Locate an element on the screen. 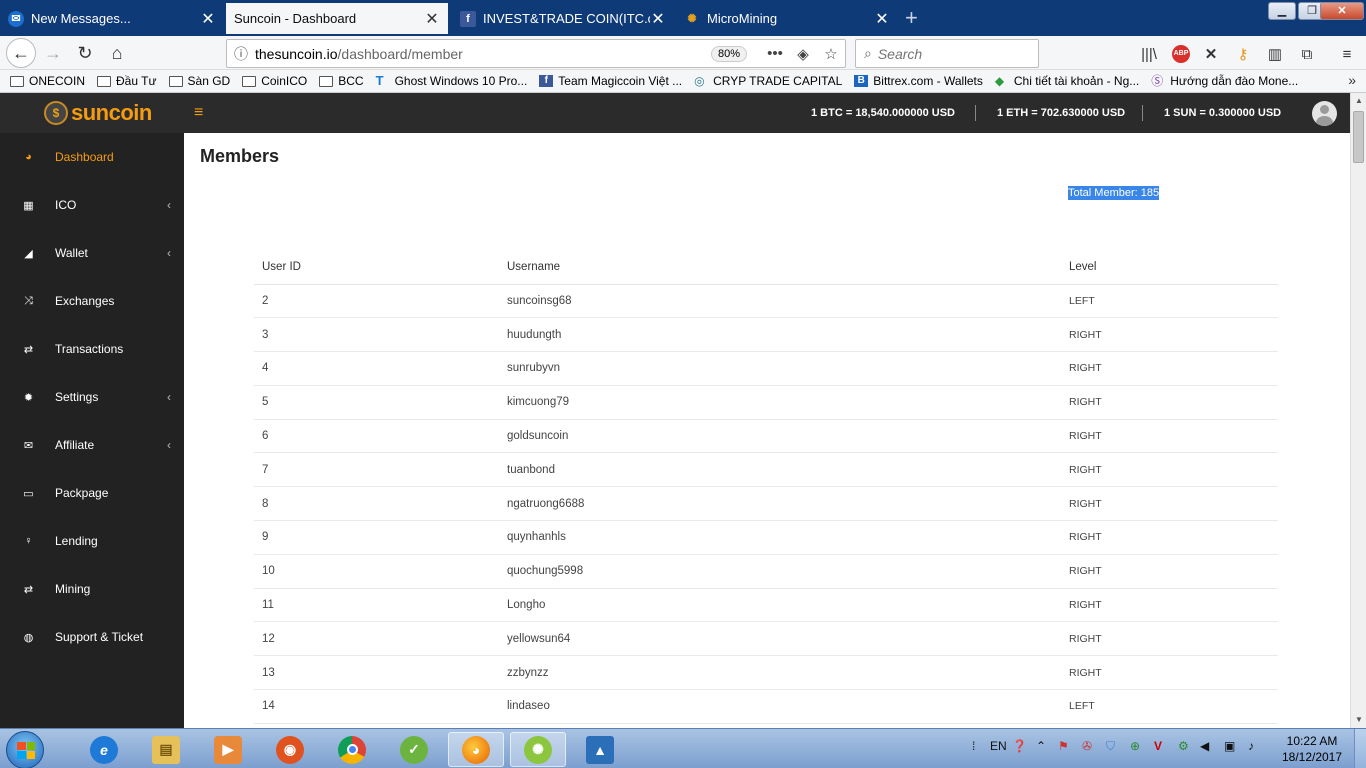  bookmark-bittrex: B Bittrex.com - Wallets is located at coordinates (918, 81).